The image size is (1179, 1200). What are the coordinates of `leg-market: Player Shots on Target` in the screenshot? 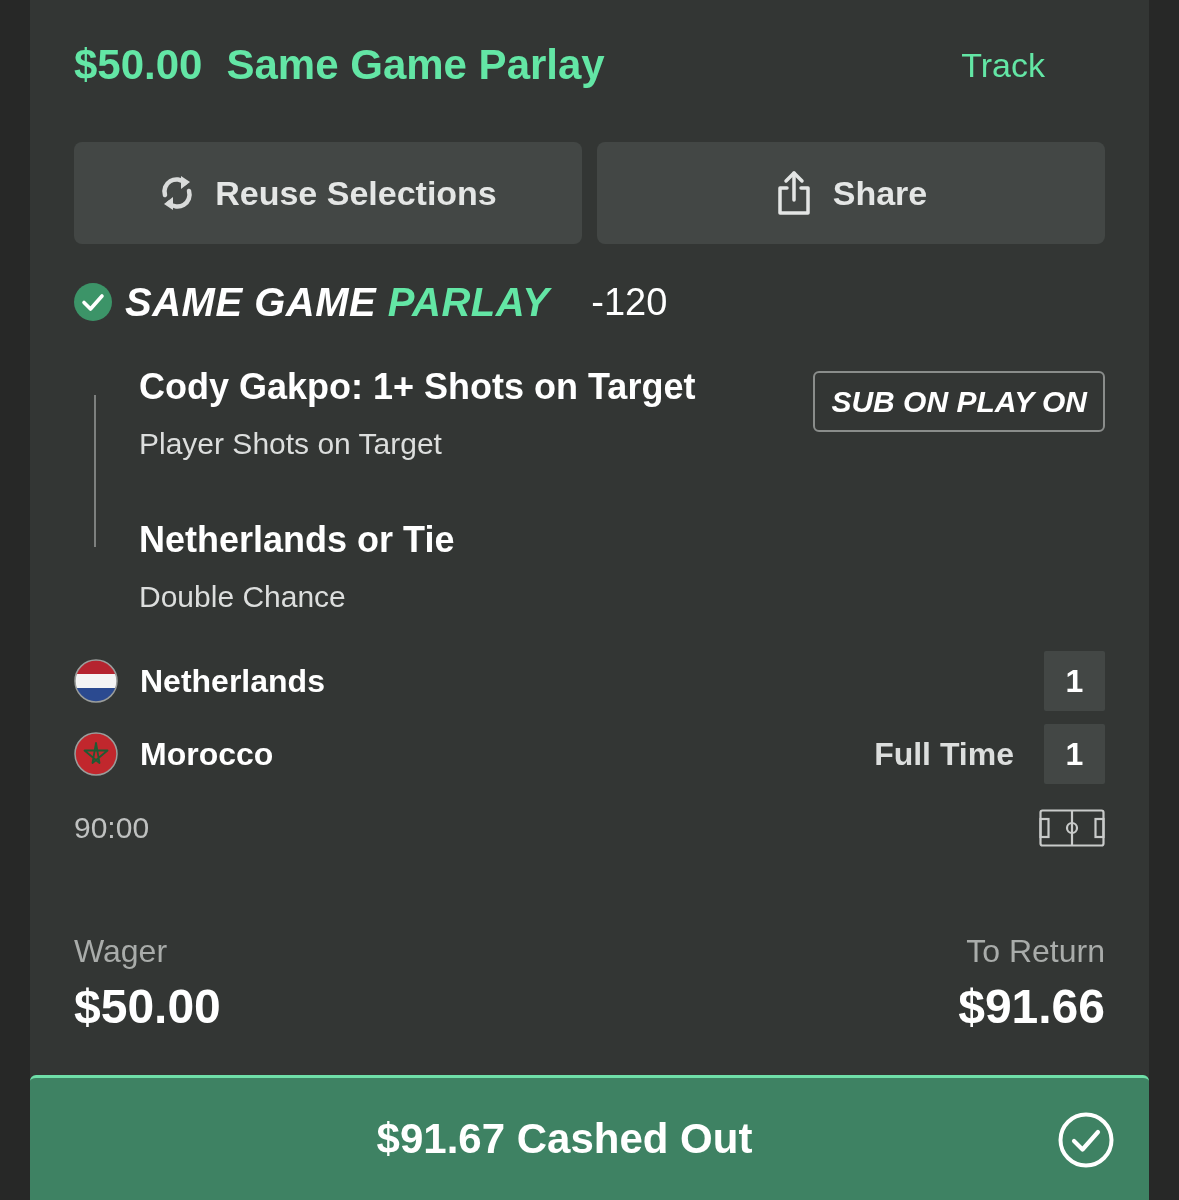 It's located at (291, 444).